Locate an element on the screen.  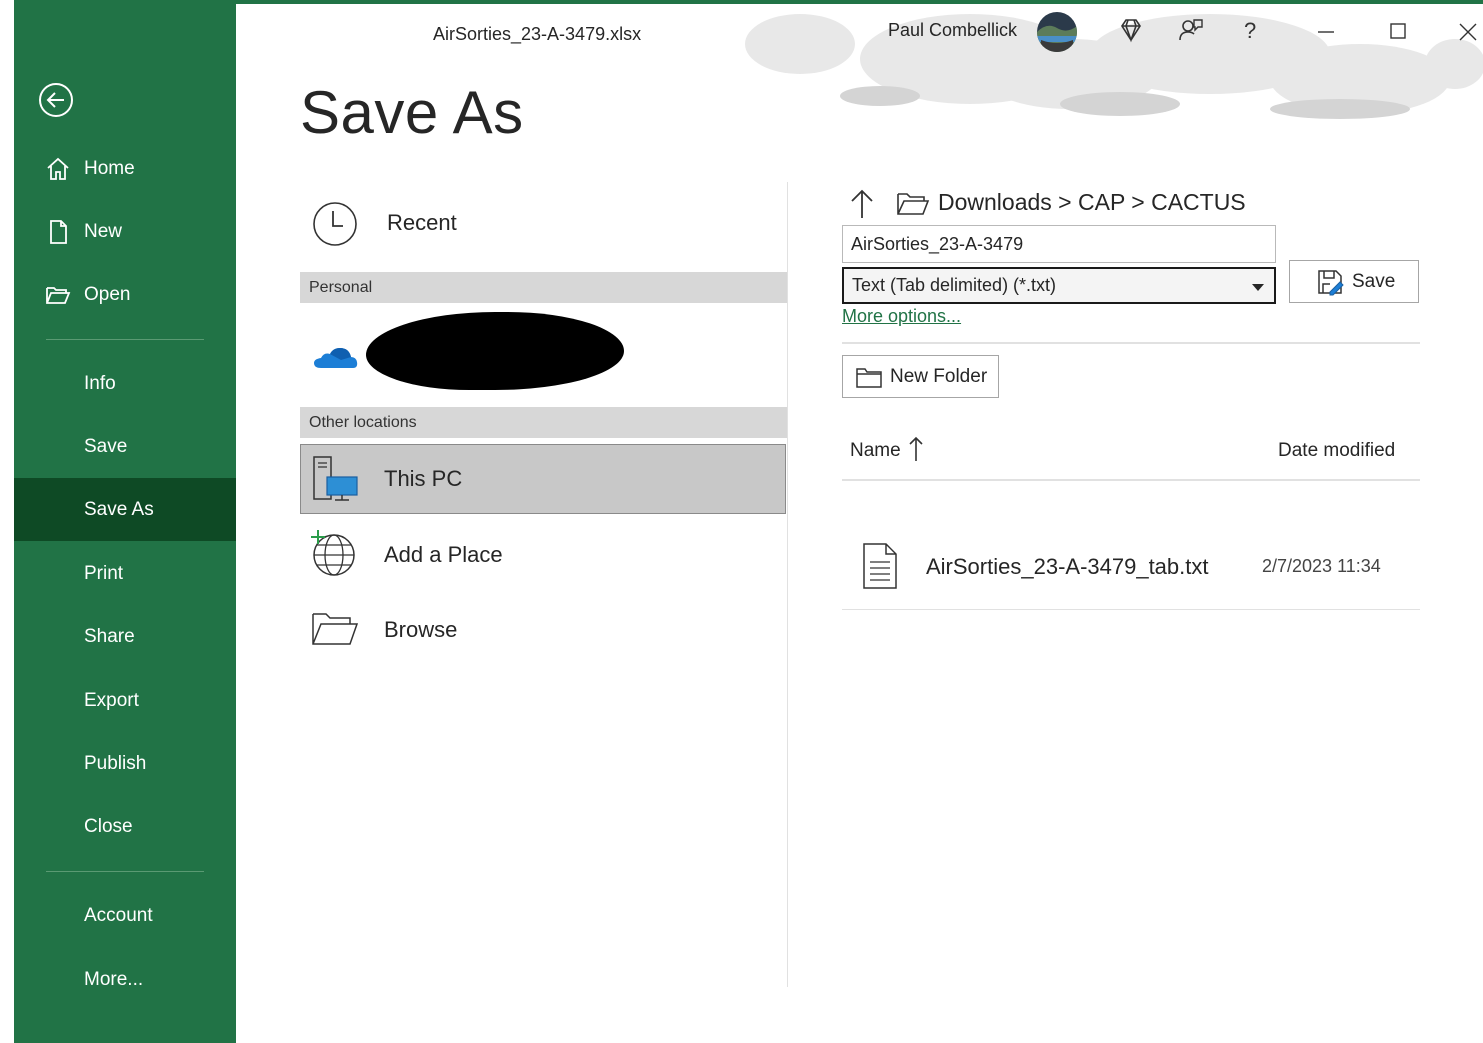
column-header-date-modified: Date modified is located at coordinates (1336, 451).